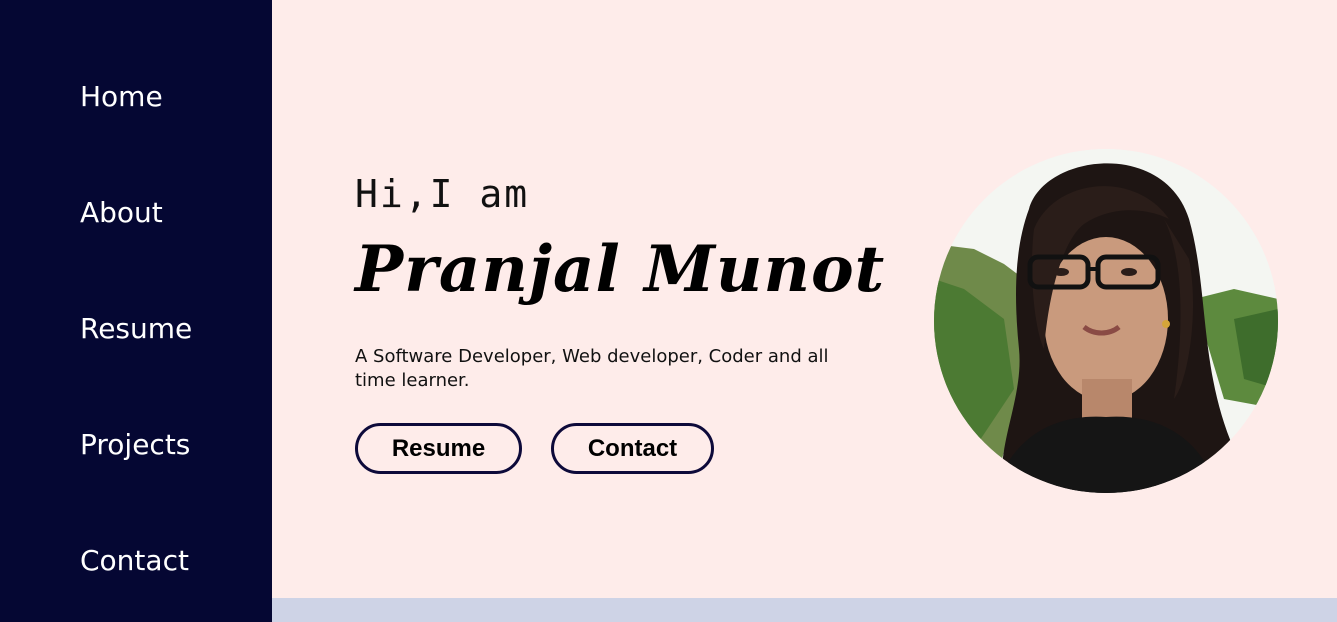 This screenshot has height=622, width=1337. What do you see at coordinates (136, 329) in the screenshot?
I see `sidebar-item-resume: Resume` at bounding box center [136, 329].